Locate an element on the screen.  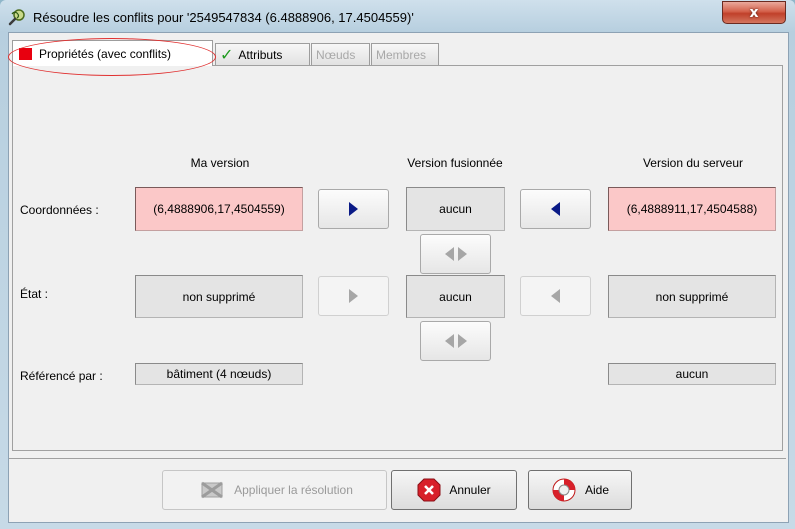
take-mine-state-button is located at coordinates (353, 296).